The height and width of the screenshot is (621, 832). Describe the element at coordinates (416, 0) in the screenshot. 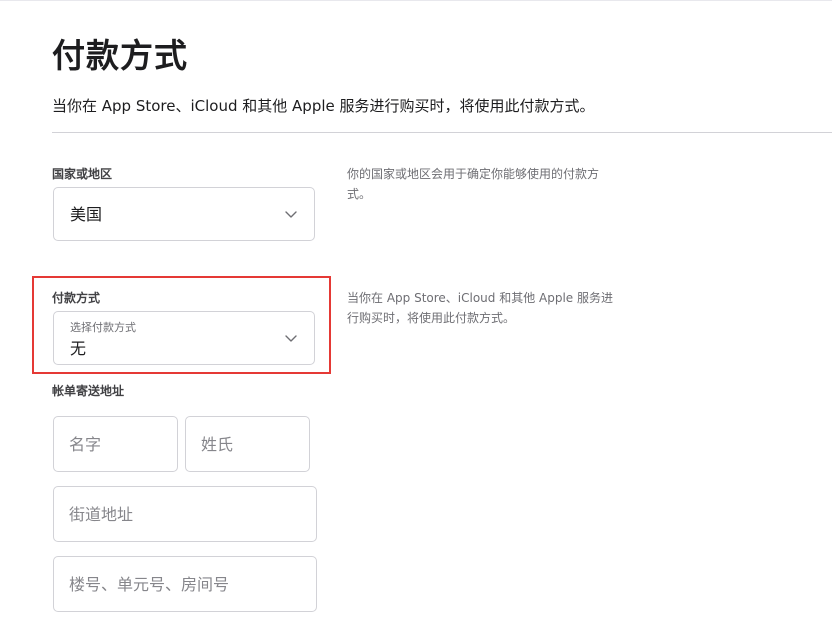

I see `top-rule` at that location.